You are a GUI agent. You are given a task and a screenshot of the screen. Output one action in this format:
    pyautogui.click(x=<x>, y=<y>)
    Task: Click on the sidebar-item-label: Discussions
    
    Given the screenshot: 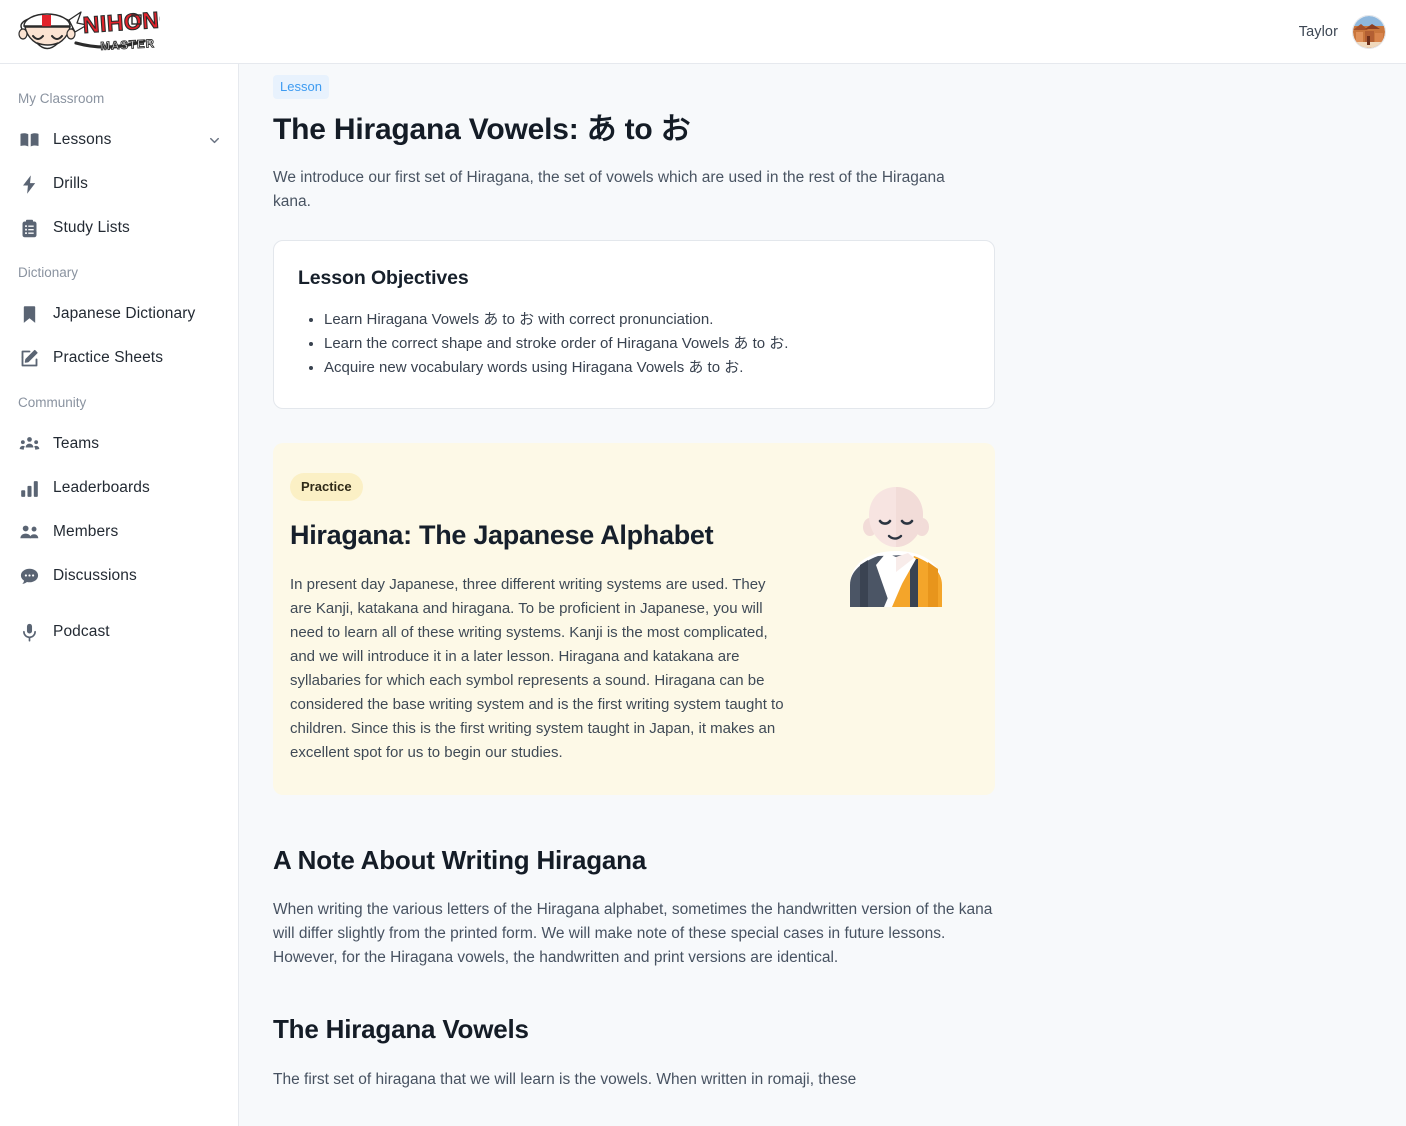 What is the action you would take?
    pyautogui.click(x=95, y=575)
    